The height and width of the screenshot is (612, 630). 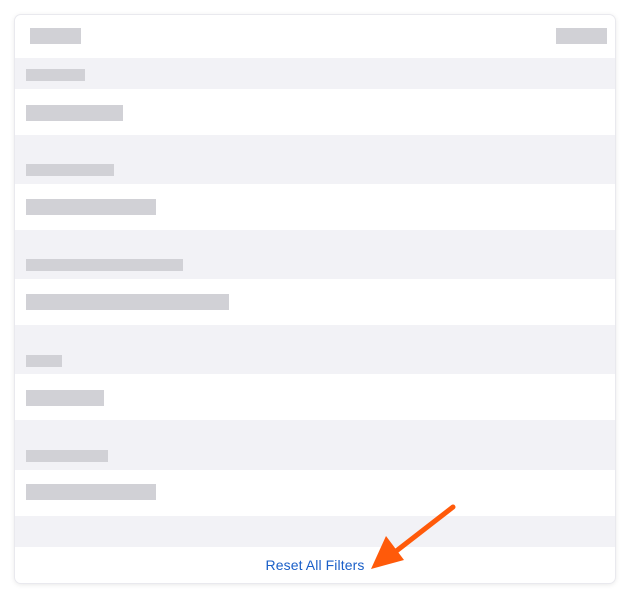 I want to click on section-2-label-placeholder, so click(x=70, y=170).